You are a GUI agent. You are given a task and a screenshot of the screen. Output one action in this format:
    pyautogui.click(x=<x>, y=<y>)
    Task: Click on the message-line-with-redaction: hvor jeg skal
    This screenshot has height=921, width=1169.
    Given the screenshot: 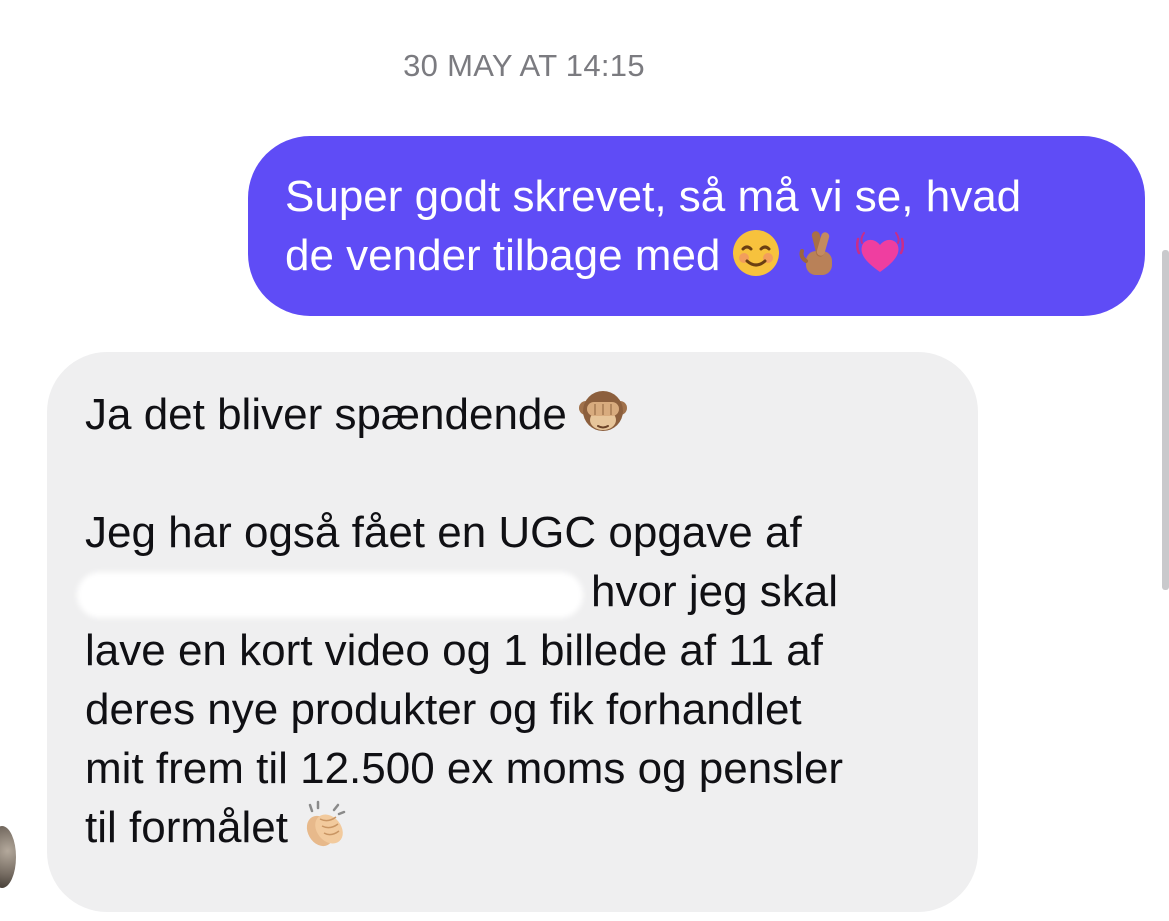 What is the action you would take?
    pyautogui.click(x=507, y=591)
    